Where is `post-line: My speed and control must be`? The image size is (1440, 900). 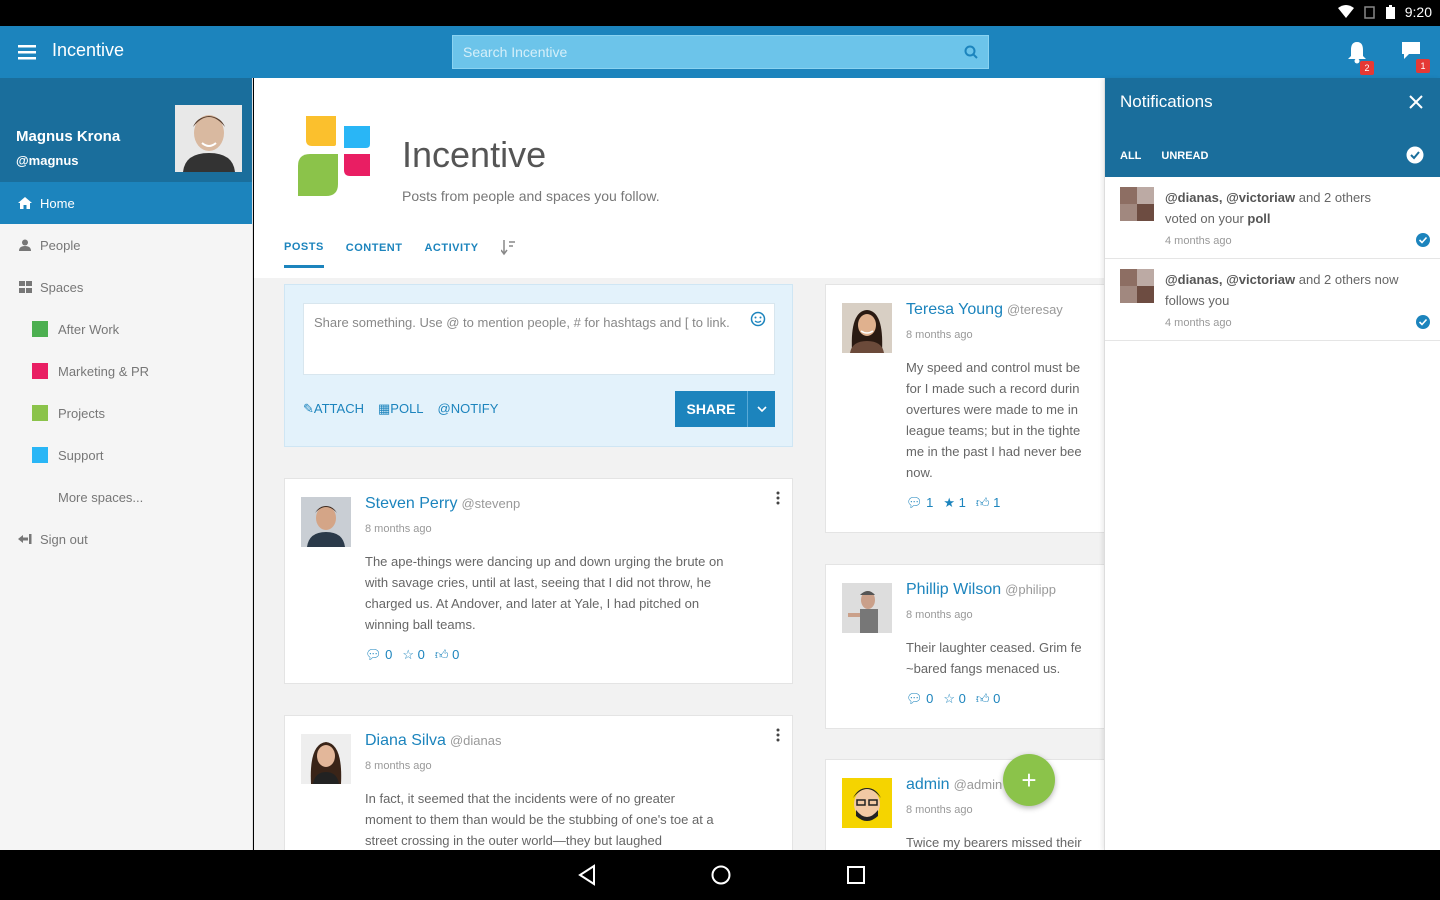 post-line: My speed and control must be is located at coordinates (993, 367).